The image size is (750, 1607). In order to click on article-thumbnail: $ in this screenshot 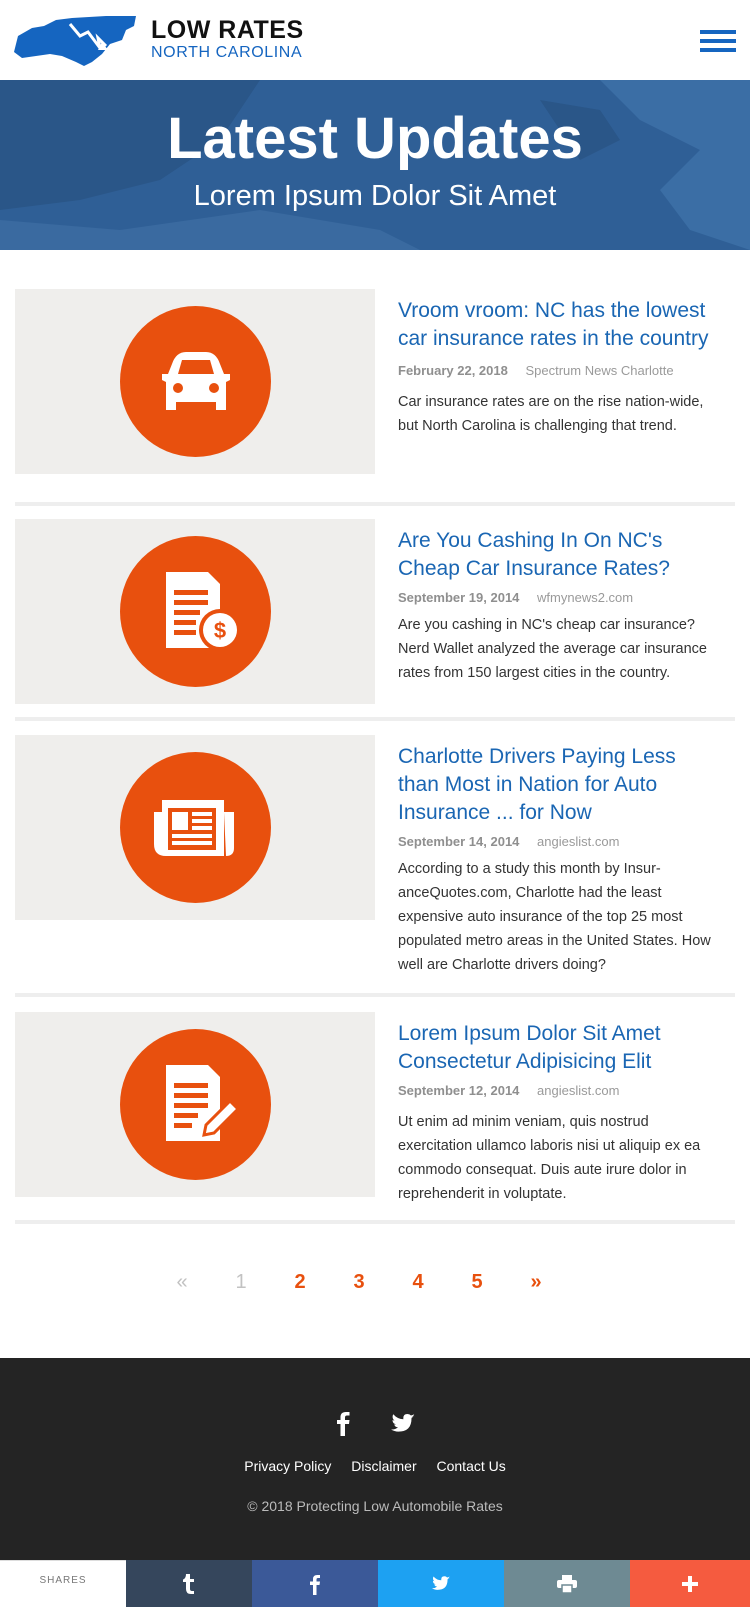, I will do `click(195, 611)`.